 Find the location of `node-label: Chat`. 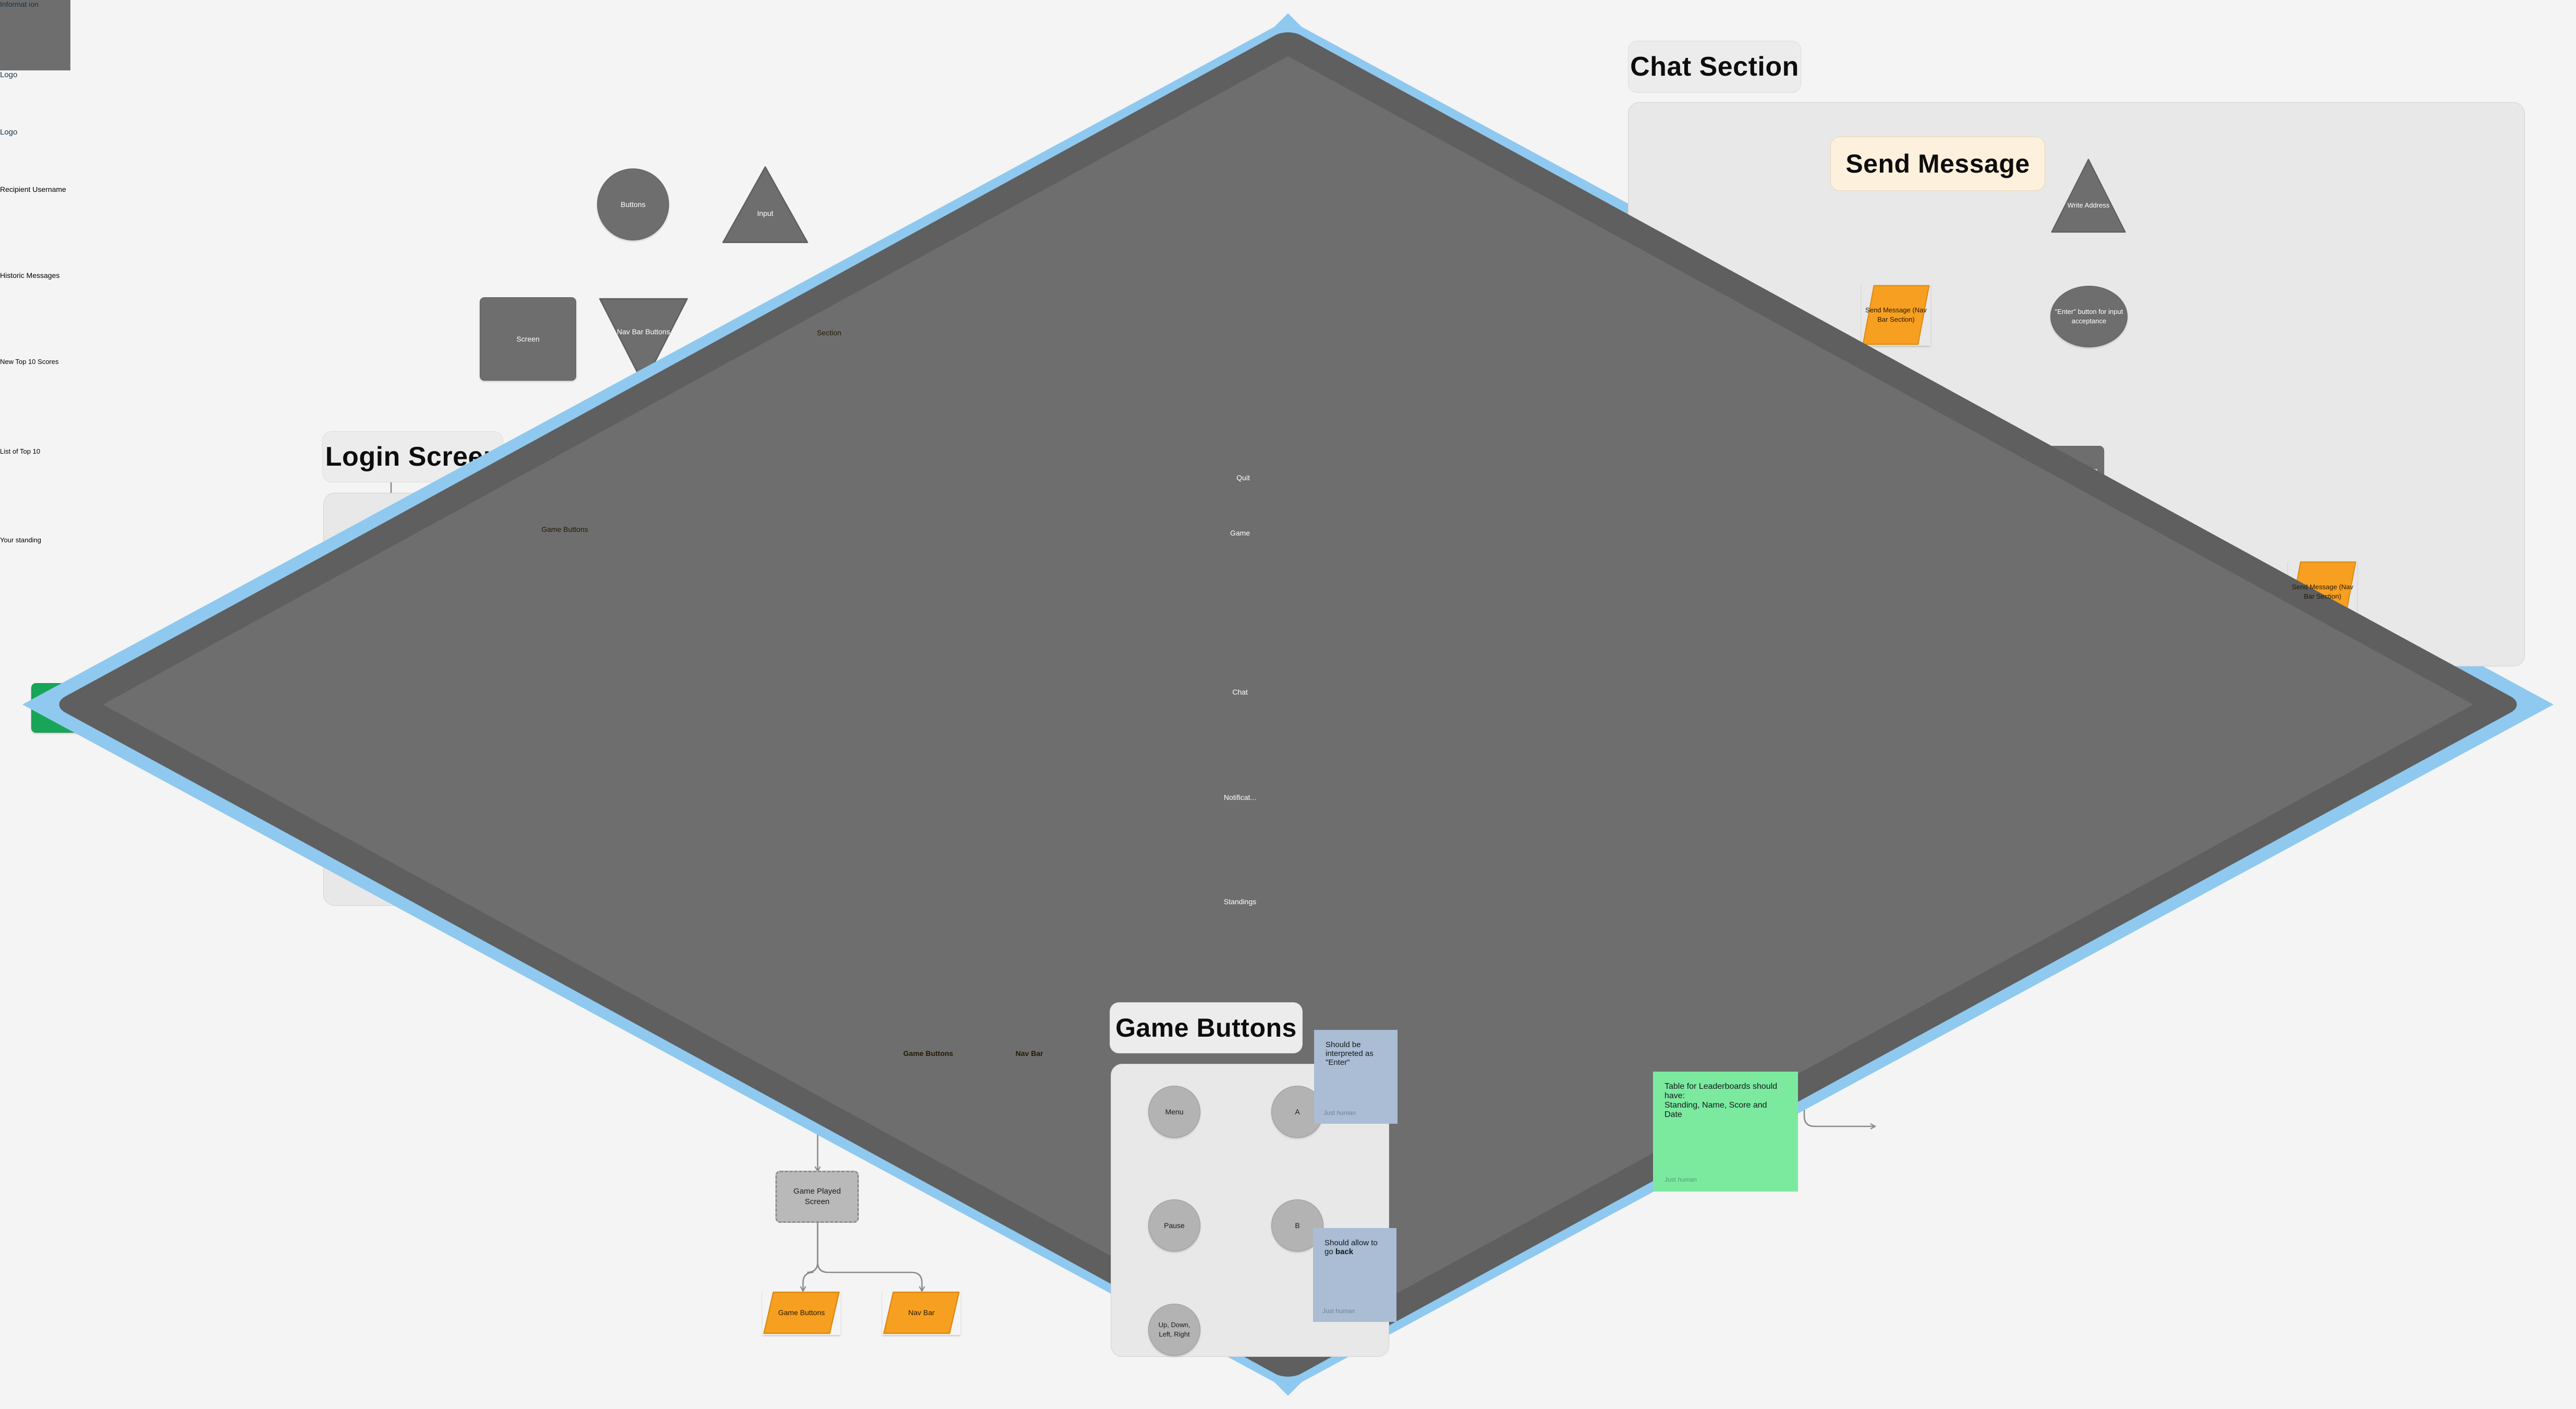

node-label: Chat is located at coordinates (1240, 691).